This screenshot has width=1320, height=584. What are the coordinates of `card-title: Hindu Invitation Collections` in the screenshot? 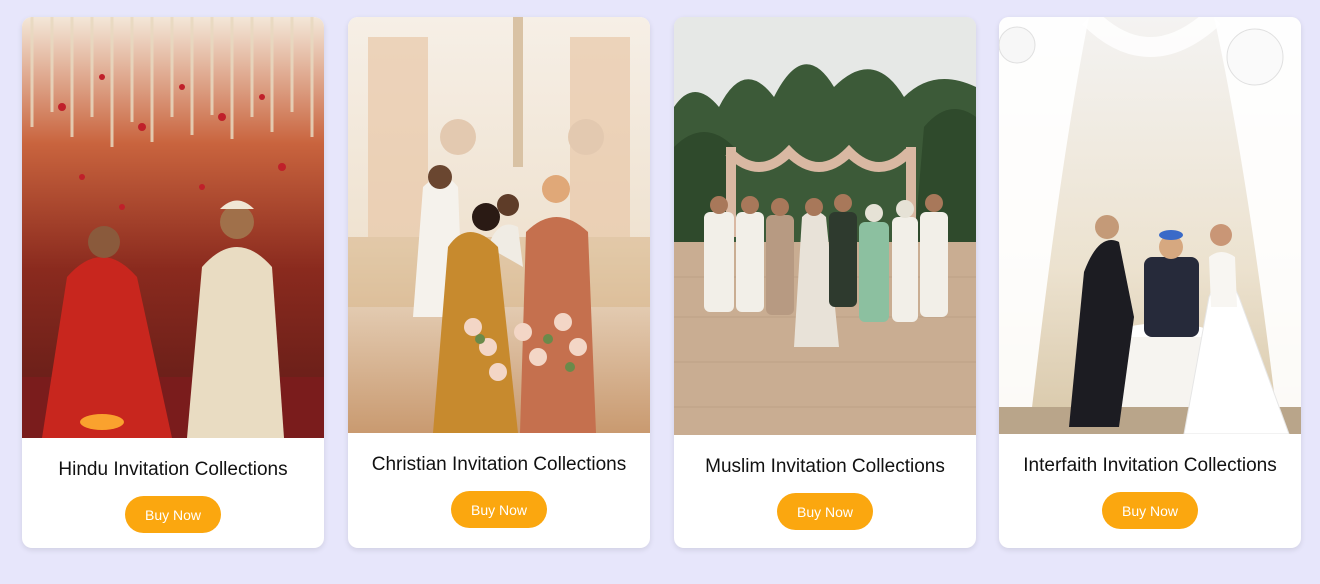 It's located at (173, 469).